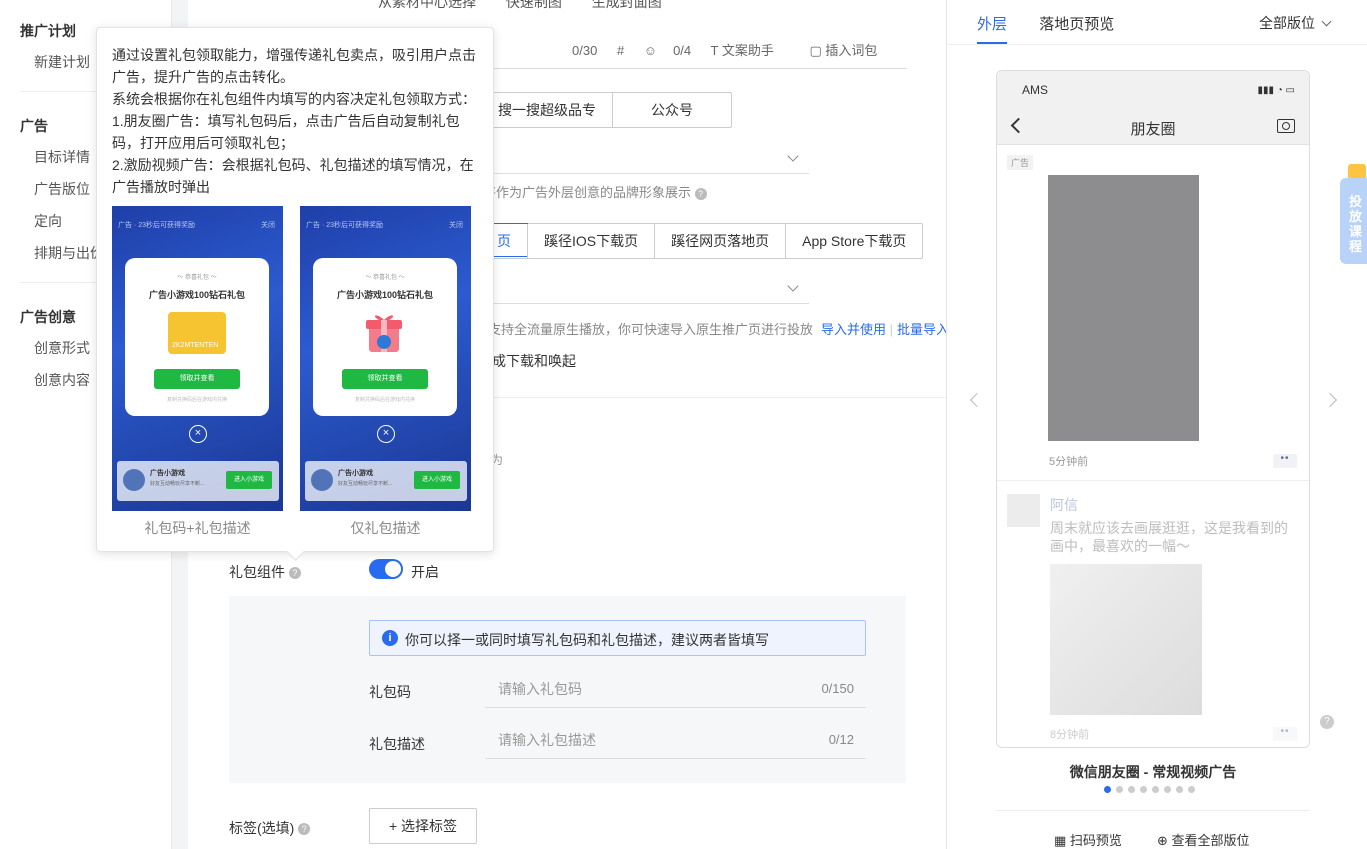  Describe the element at coordinates (923, 329) in the screenshot. I see `batch-import-link: 批量导入` at that location.